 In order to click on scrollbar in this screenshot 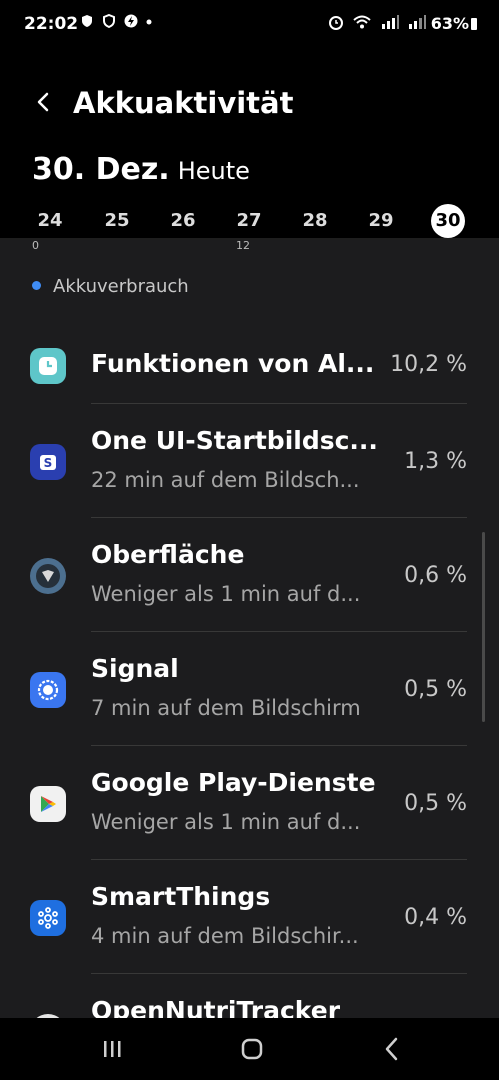, I will do `click(483, 627)`.